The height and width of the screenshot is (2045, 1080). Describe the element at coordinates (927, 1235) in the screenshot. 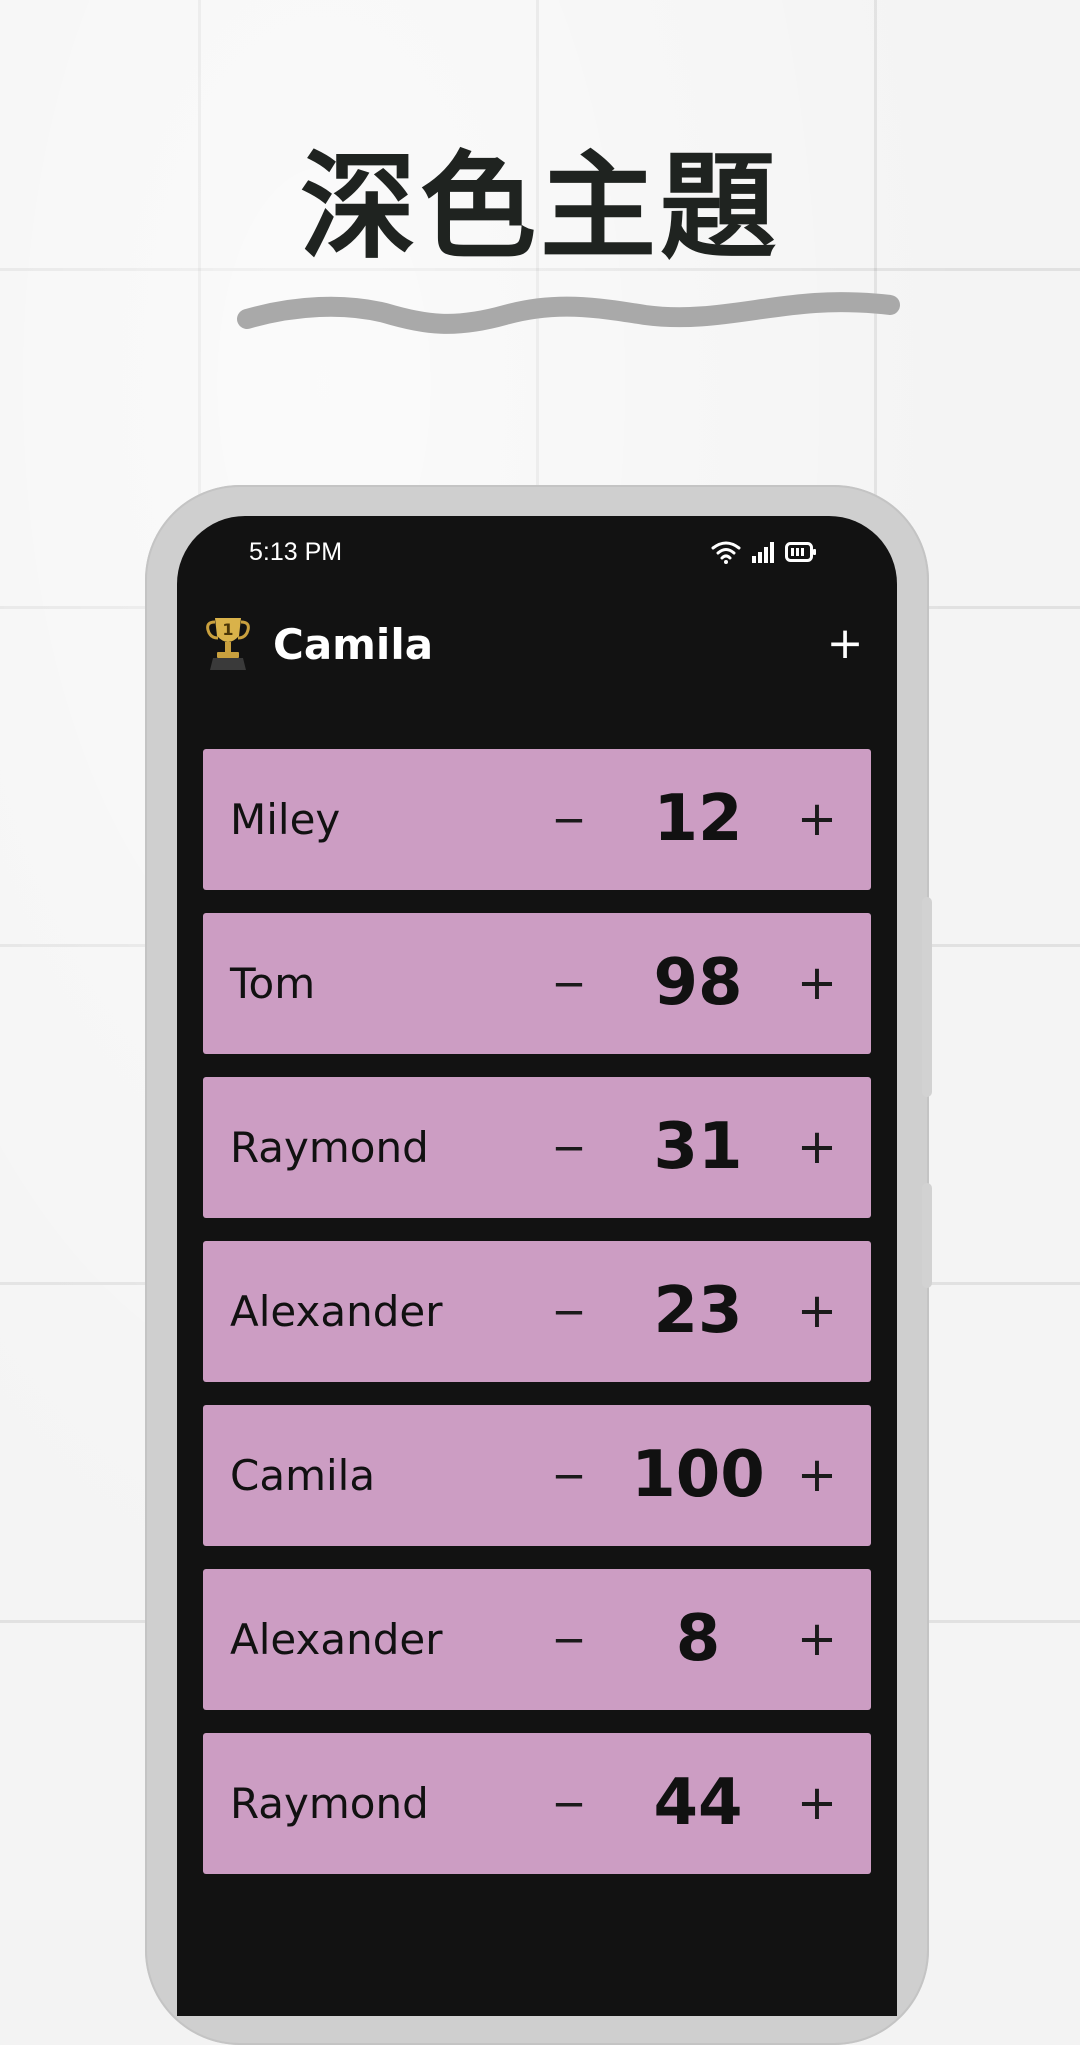

I see `phone-power-button` at that location.